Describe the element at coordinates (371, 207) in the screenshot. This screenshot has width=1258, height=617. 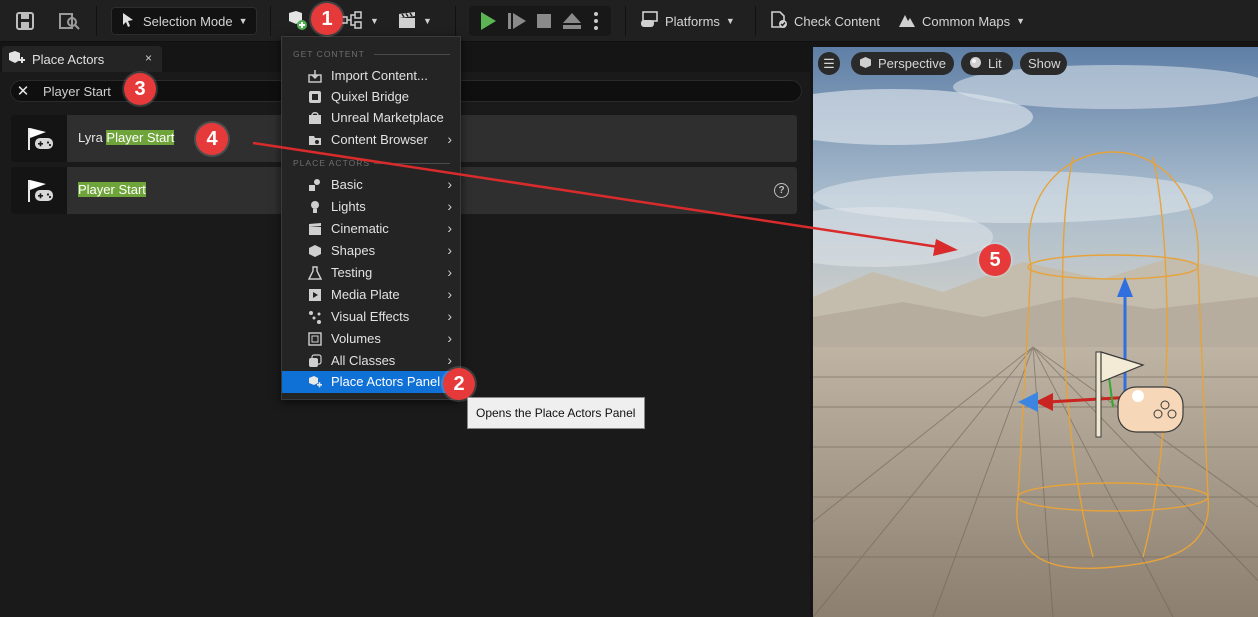
I see `menu-item-lights: Lights ›` at that location.